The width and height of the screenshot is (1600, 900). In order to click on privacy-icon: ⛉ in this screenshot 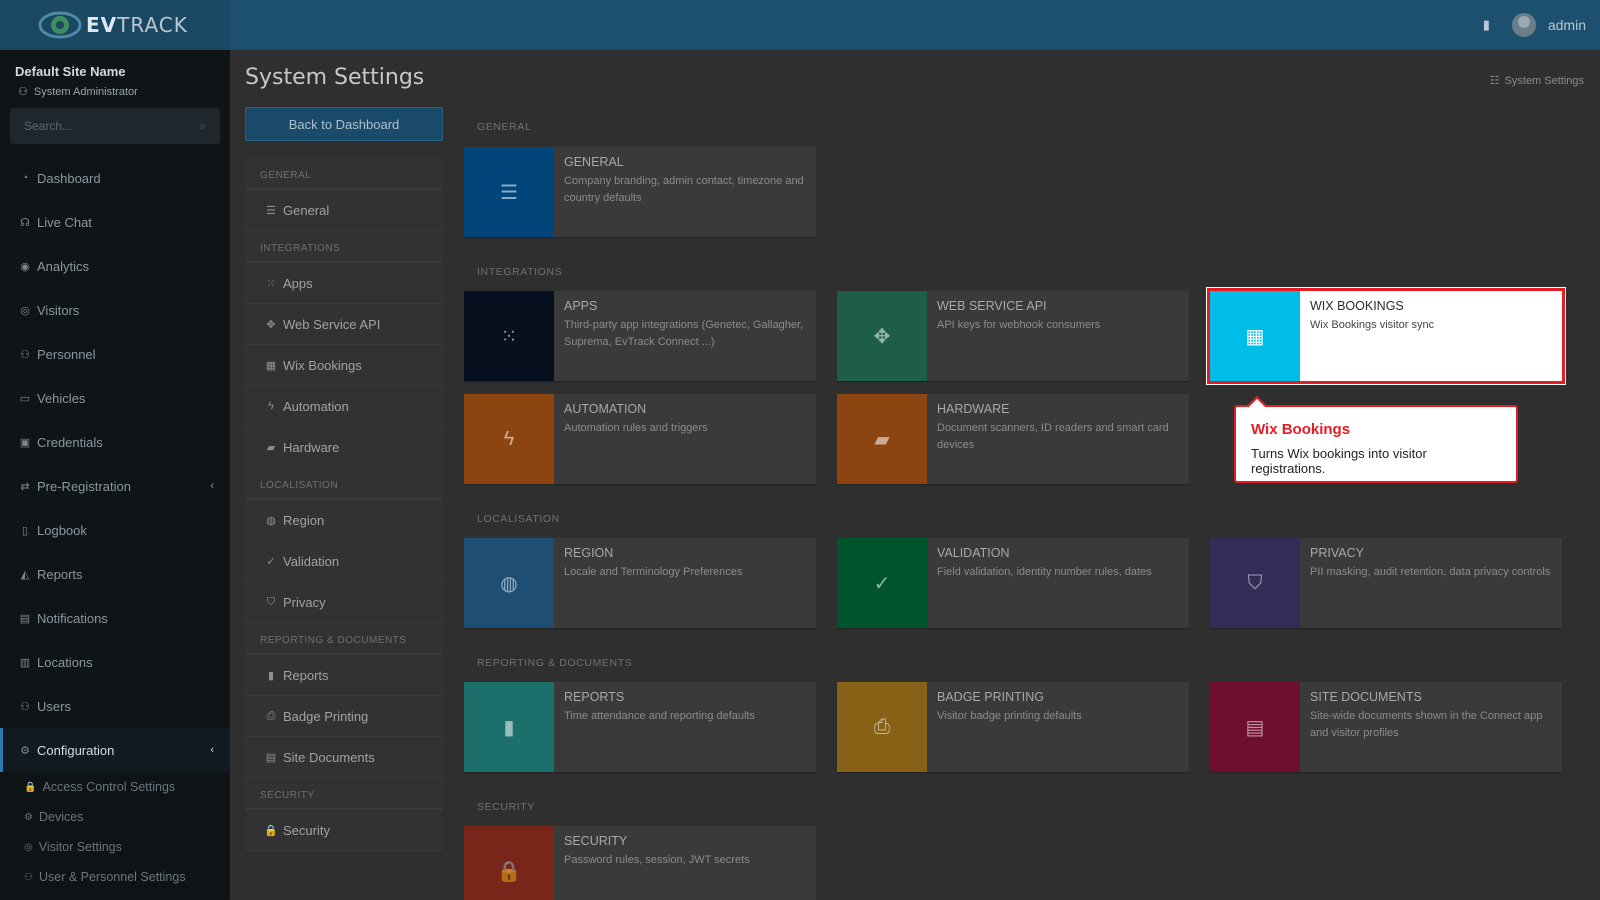, I will do `click(1255, 582)`.